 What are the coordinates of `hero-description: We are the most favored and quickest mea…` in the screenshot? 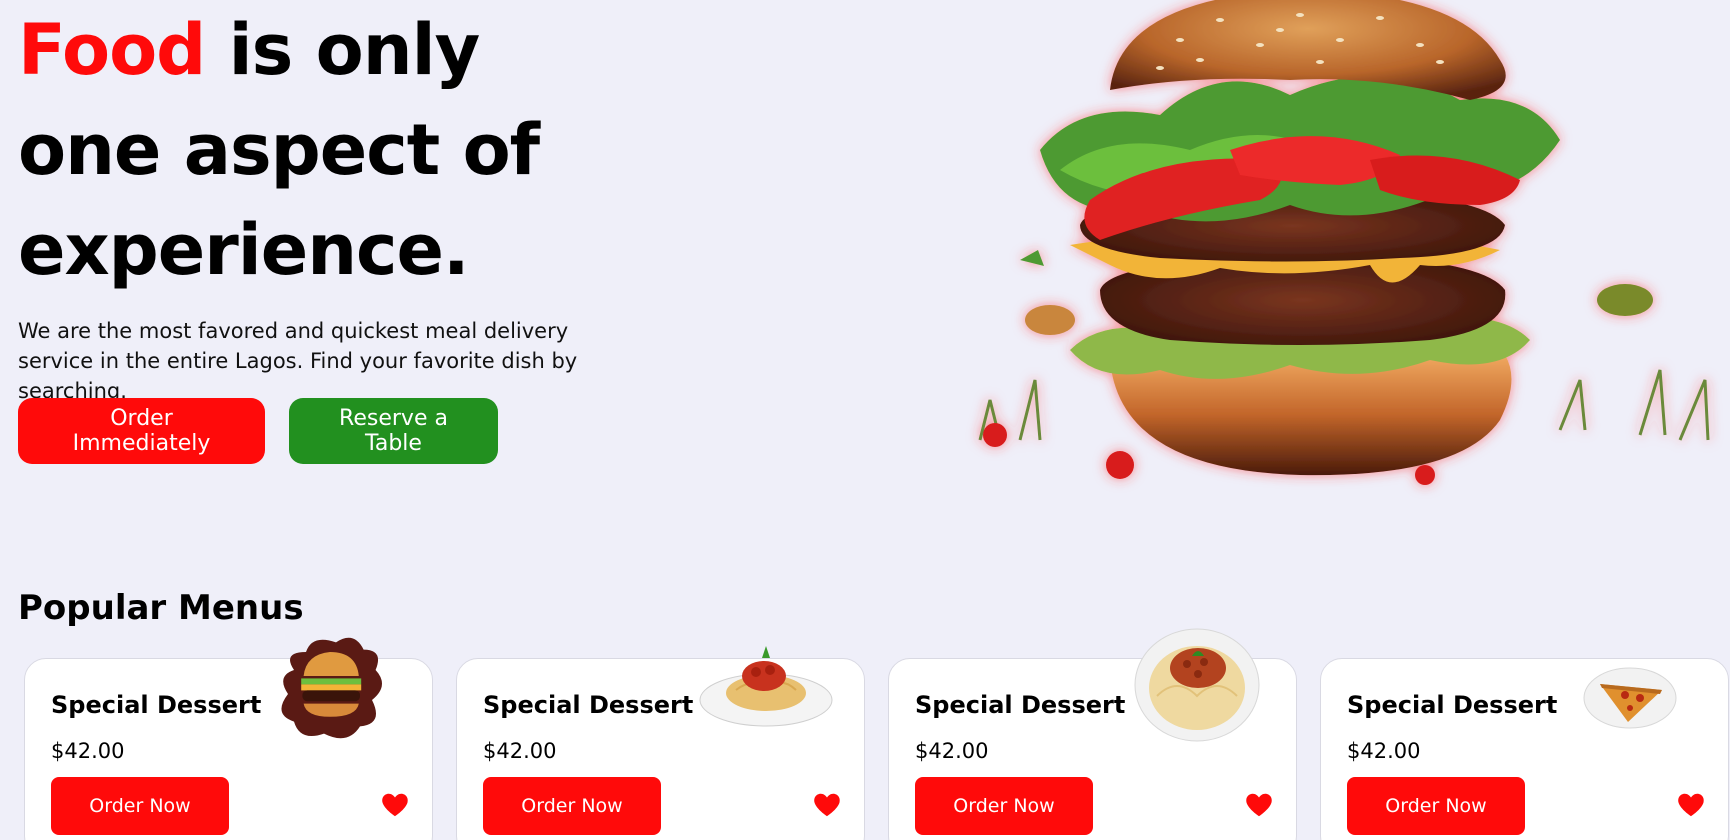 It's located at (298, 361).